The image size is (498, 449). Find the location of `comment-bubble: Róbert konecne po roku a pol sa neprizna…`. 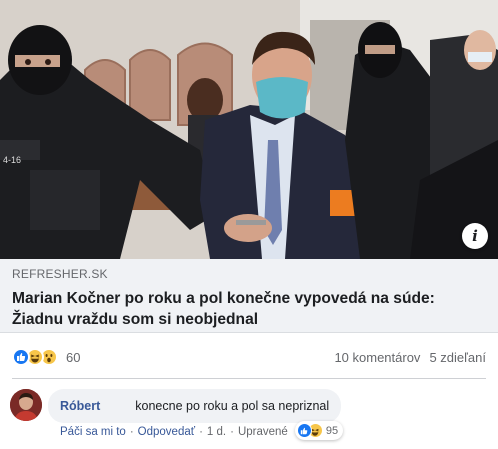

comment-bubble: Róbert konecne po roku a pol sa neprizna… is located at coordinates (196, 414).